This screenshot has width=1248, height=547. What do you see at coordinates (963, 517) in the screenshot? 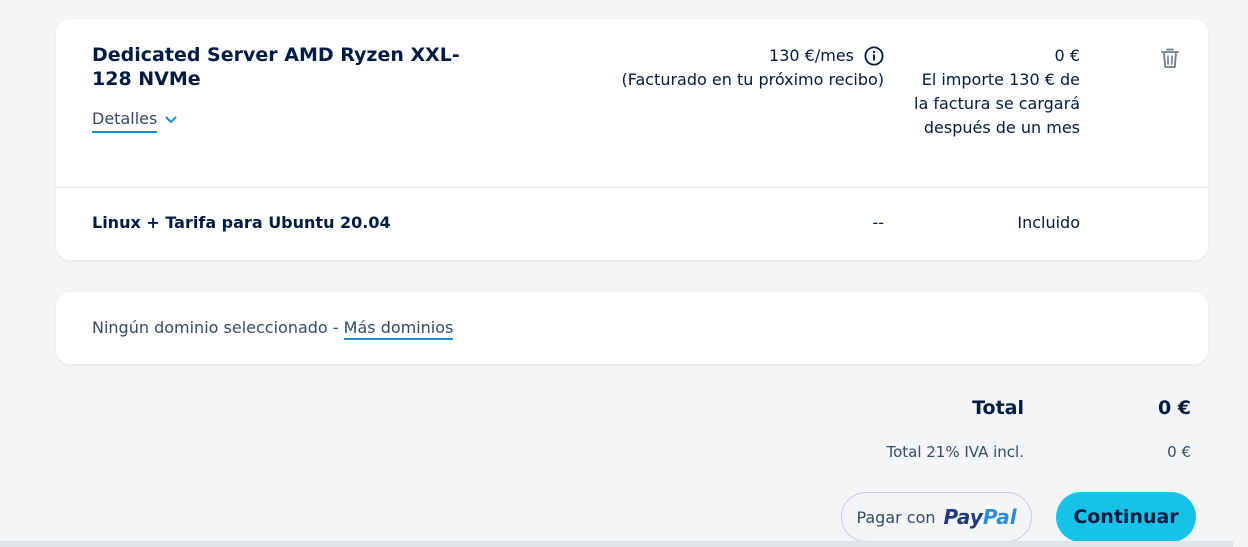
I see `paypal-logo-pay: Pay` at bounding box center [963, 517].